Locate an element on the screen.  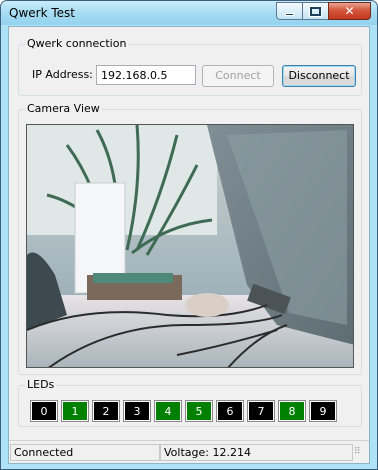
led-7: 7 is located at coordinates (261, 411).